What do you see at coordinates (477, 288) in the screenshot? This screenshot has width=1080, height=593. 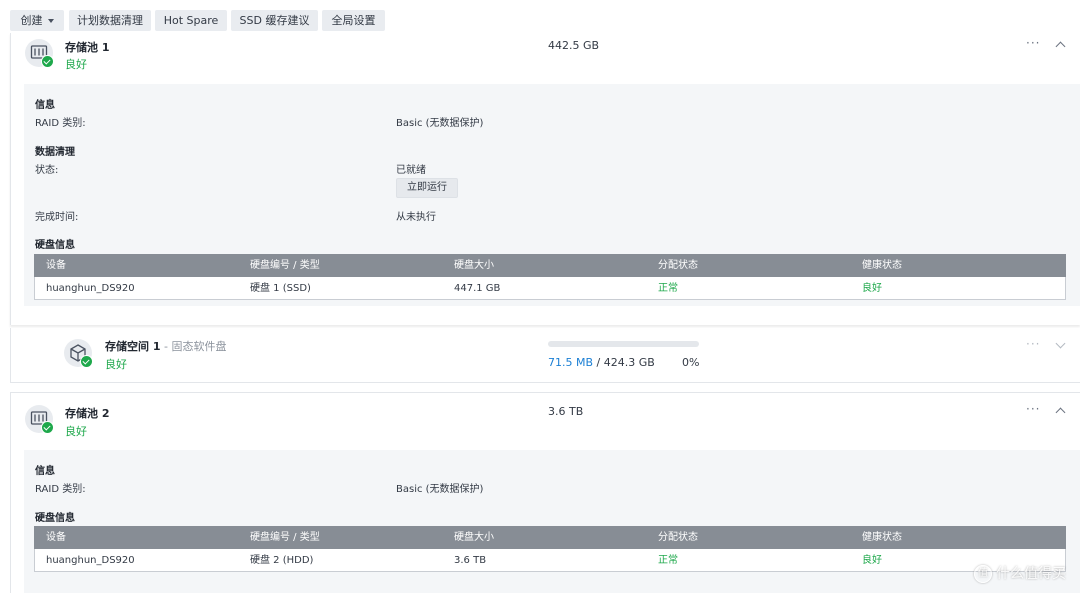 I see `cell-disk-size: 447.1 GB` at bounding box center [477, 288].